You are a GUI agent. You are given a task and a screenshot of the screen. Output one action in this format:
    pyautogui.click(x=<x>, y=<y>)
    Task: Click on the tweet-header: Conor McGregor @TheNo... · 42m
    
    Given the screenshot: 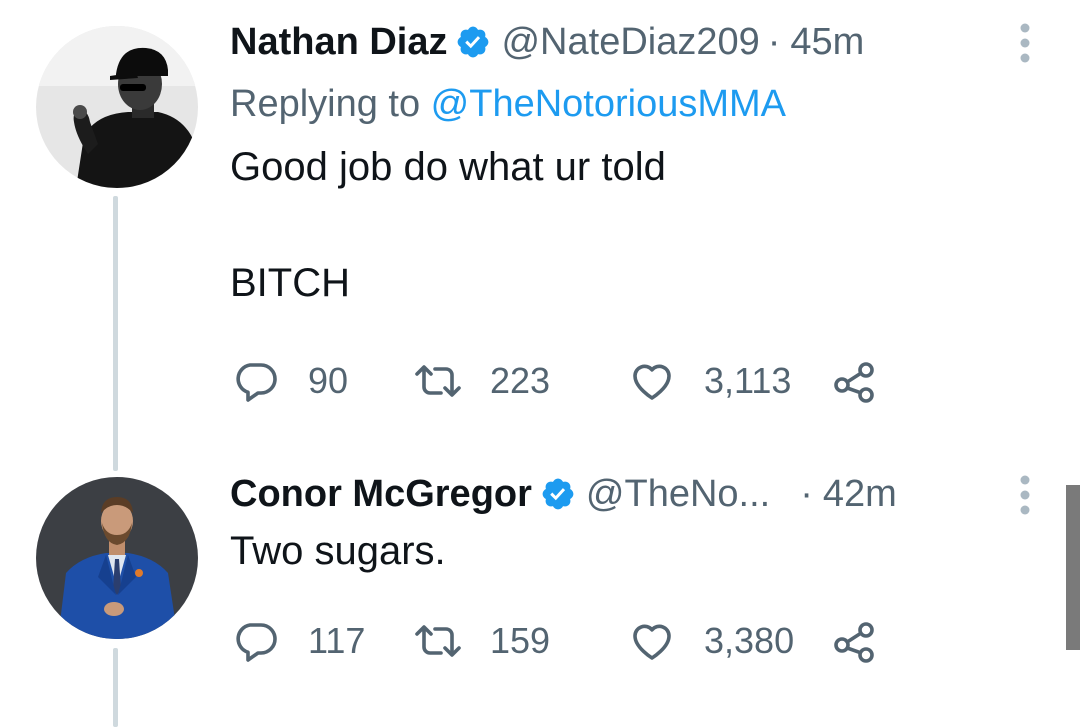 What is the action you would take?
    pyautogui.click(x=635, y=494)
    